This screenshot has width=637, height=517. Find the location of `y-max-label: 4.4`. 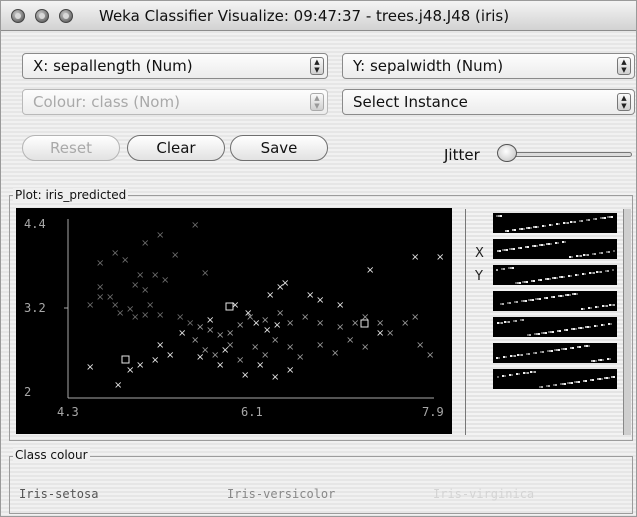

y-max-label: 4.4 is located at coordinates (35, 224).